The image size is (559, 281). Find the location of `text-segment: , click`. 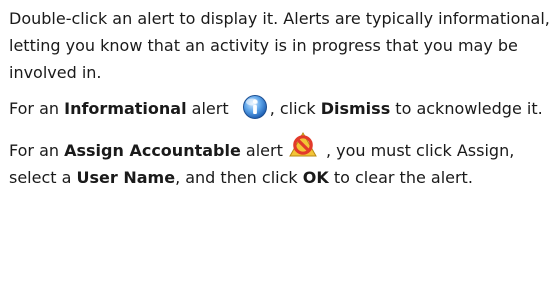

text-segment: , click is located at coordinates (295, 108).